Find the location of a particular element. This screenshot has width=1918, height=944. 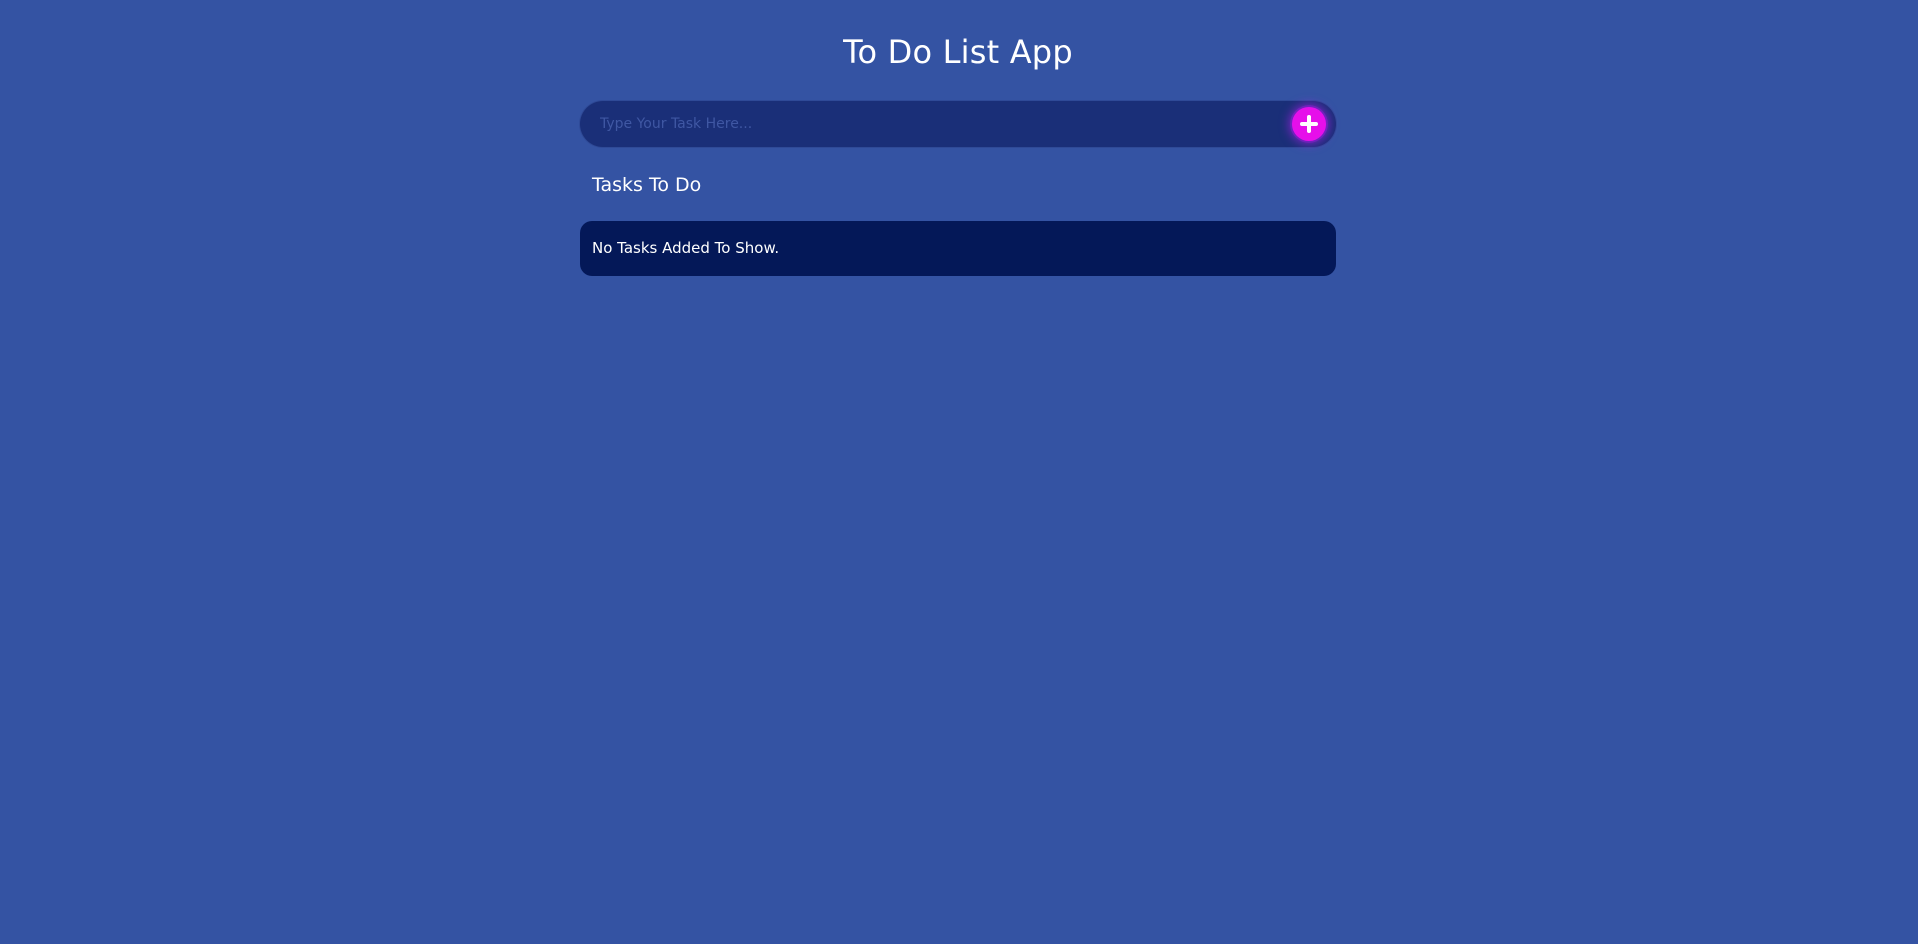

empty-state-message: No Tasks Added To Show. is located at coordinates (686, 248).